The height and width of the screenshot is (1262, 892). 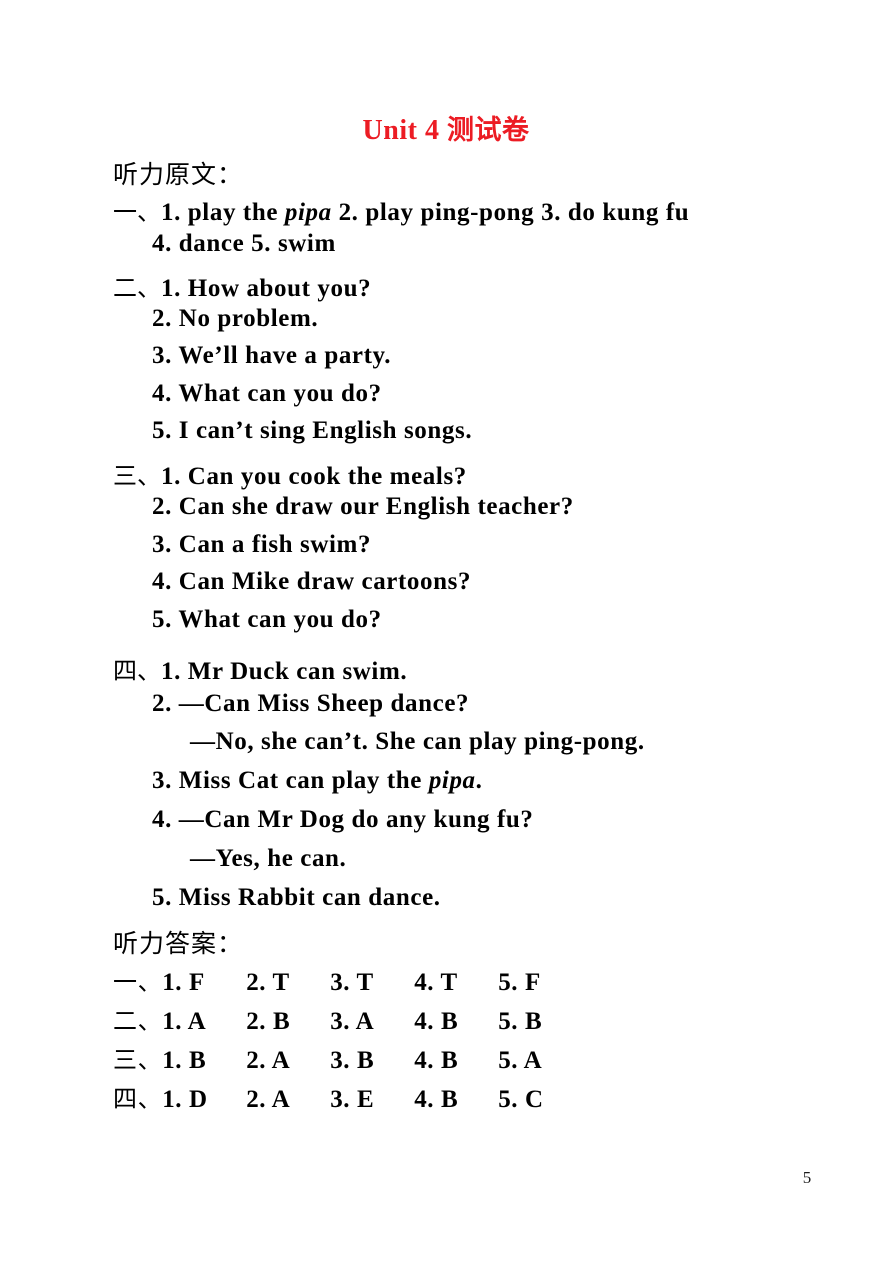 What do you see at coordinates (352, 1060) in the screenshot?
I see `answer-cell: 3. B` at bounding box center [352, 1060].